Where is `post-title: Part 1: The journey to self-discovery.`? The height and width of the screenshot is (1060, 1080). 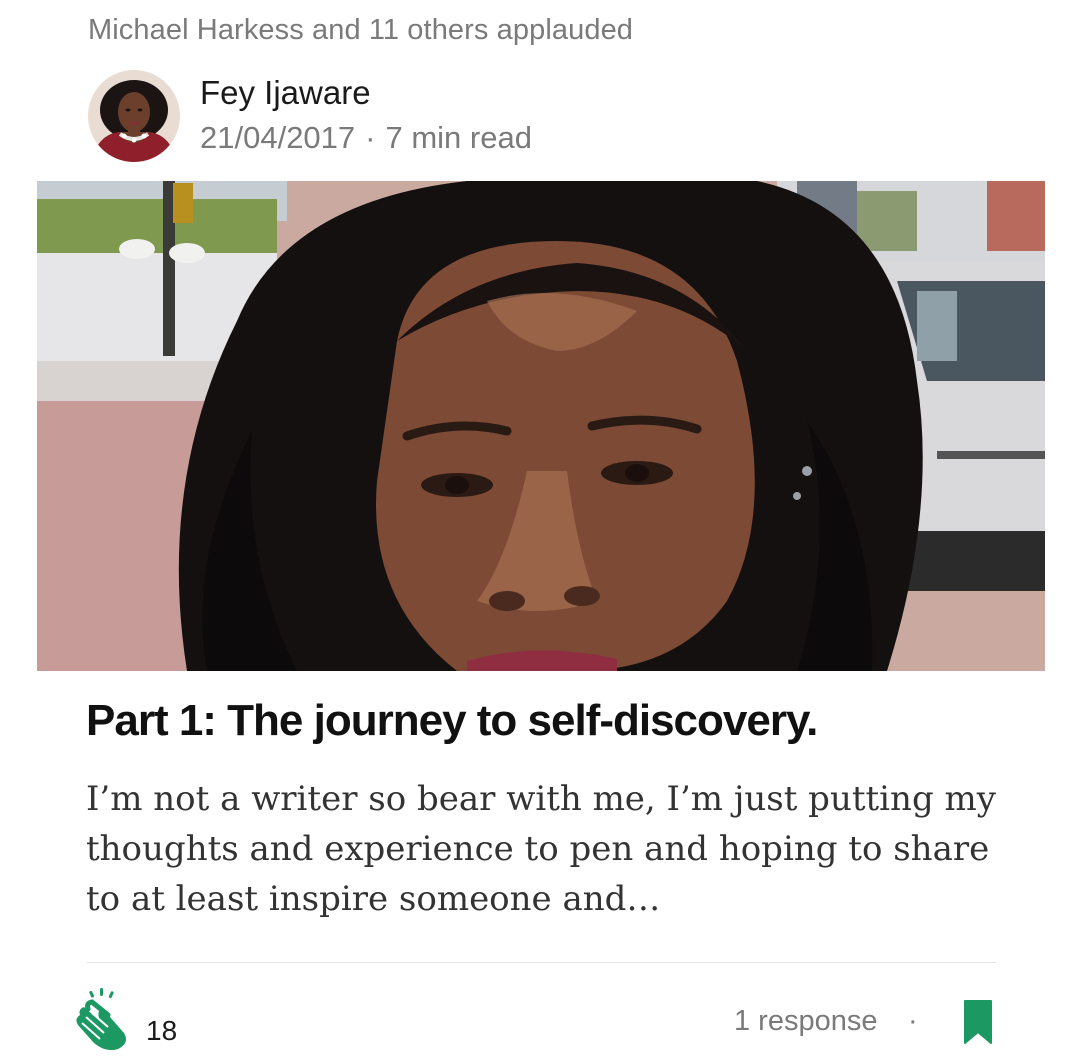
post-title: Part 1: The journey to self-discovery. is located at coordinates (566, 721).